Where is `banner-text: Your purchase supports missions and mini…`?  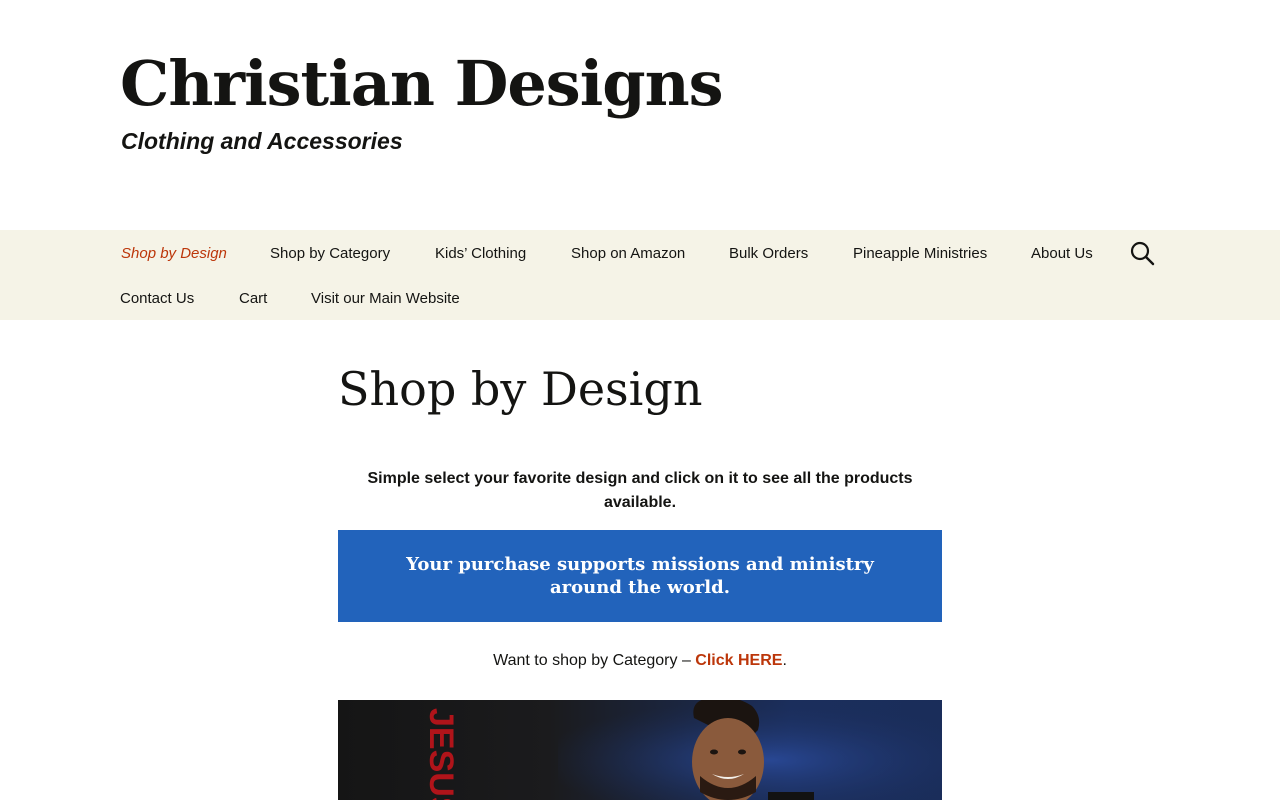
banner-text: Your purchase supports missions and mini… is located at coordinates (640, 576).